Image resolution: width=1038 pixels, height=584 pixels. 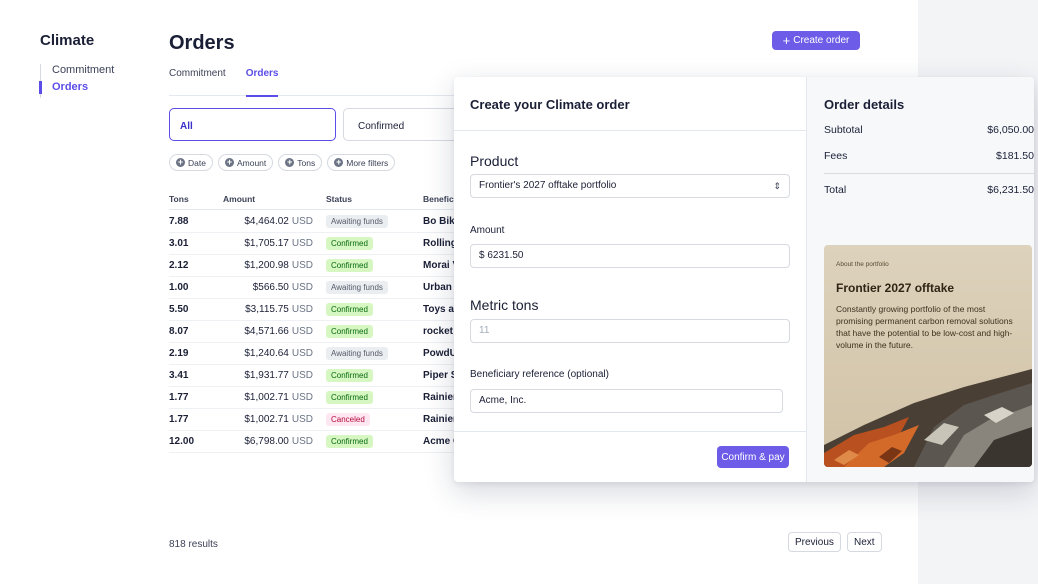 What do you see at coordinates (786, 40) in the screenshot?
I see `plus-icon: +` at bounding box center [786, 40].